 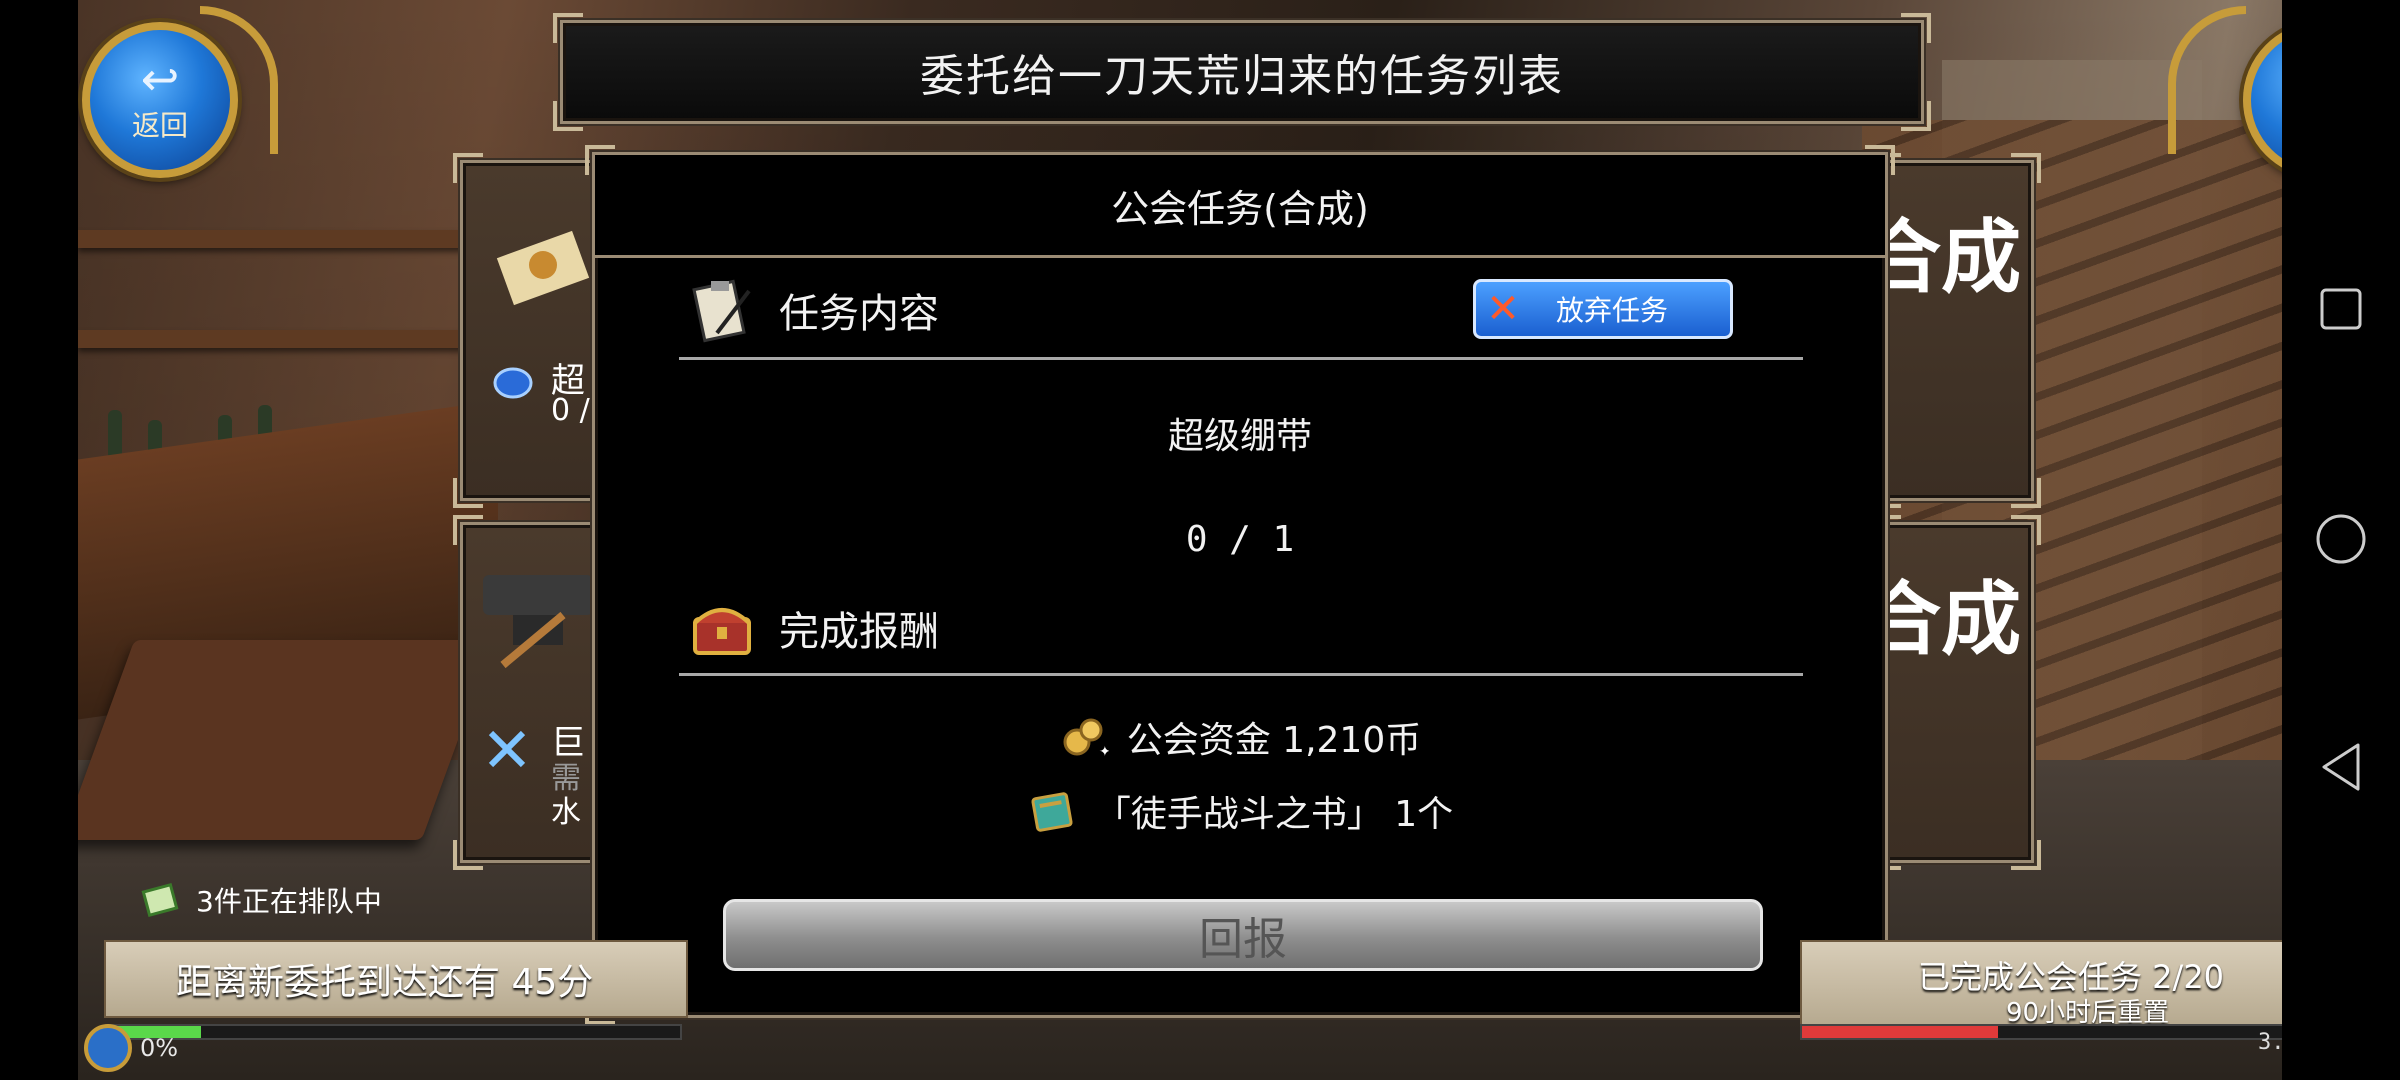 What do you see at coordinates (115, 433) in the screenshot?
I see `scene-bottle` at bounding box center [115, 433].